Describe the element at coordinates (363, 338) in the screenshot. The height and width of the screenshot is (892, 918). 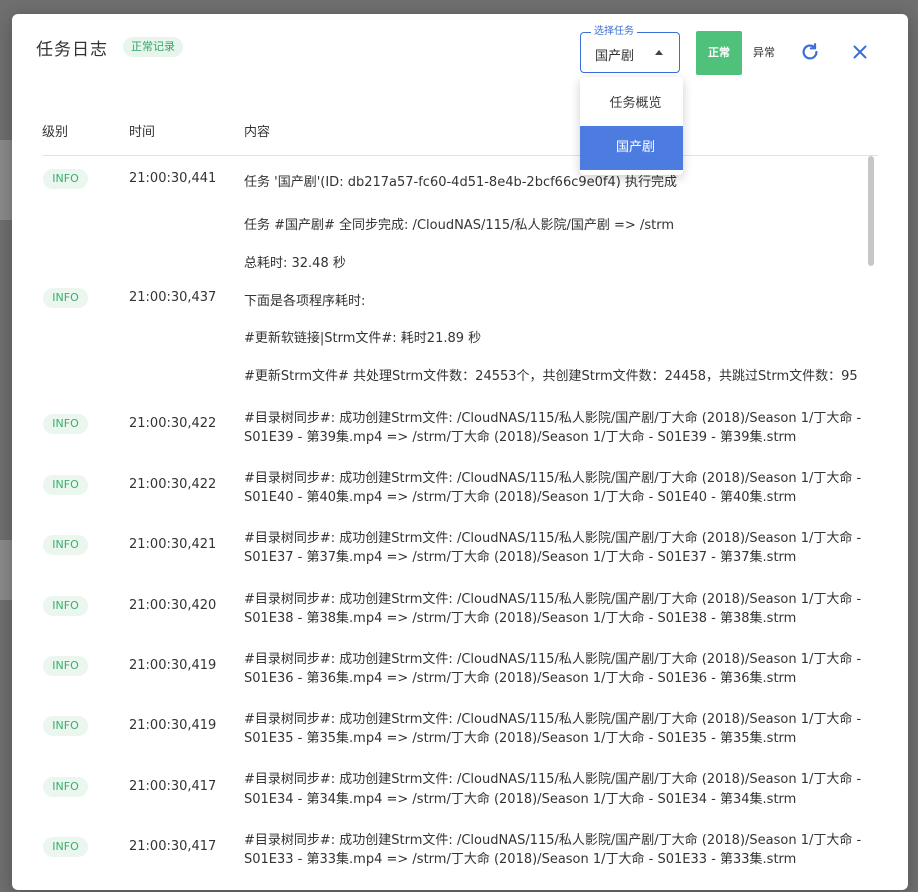
I see `content-line: #更新软链接|Strm文件#: 耗时21.89 秒` at that location.